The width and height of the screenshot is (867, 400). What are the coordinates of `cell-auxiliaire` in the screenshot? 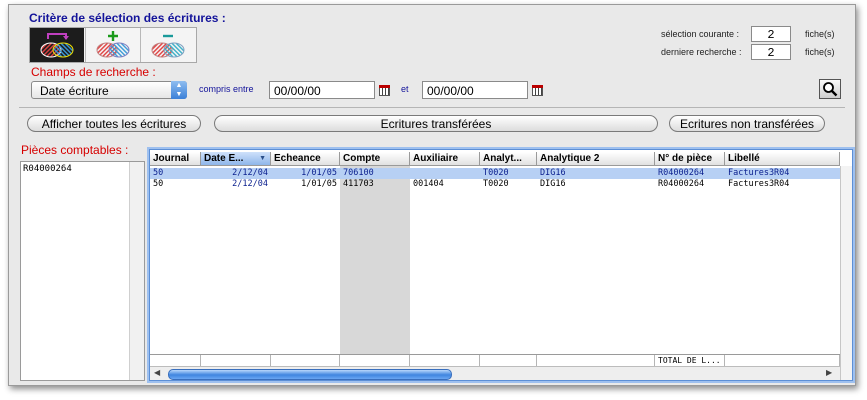 It's located at (445, 173).